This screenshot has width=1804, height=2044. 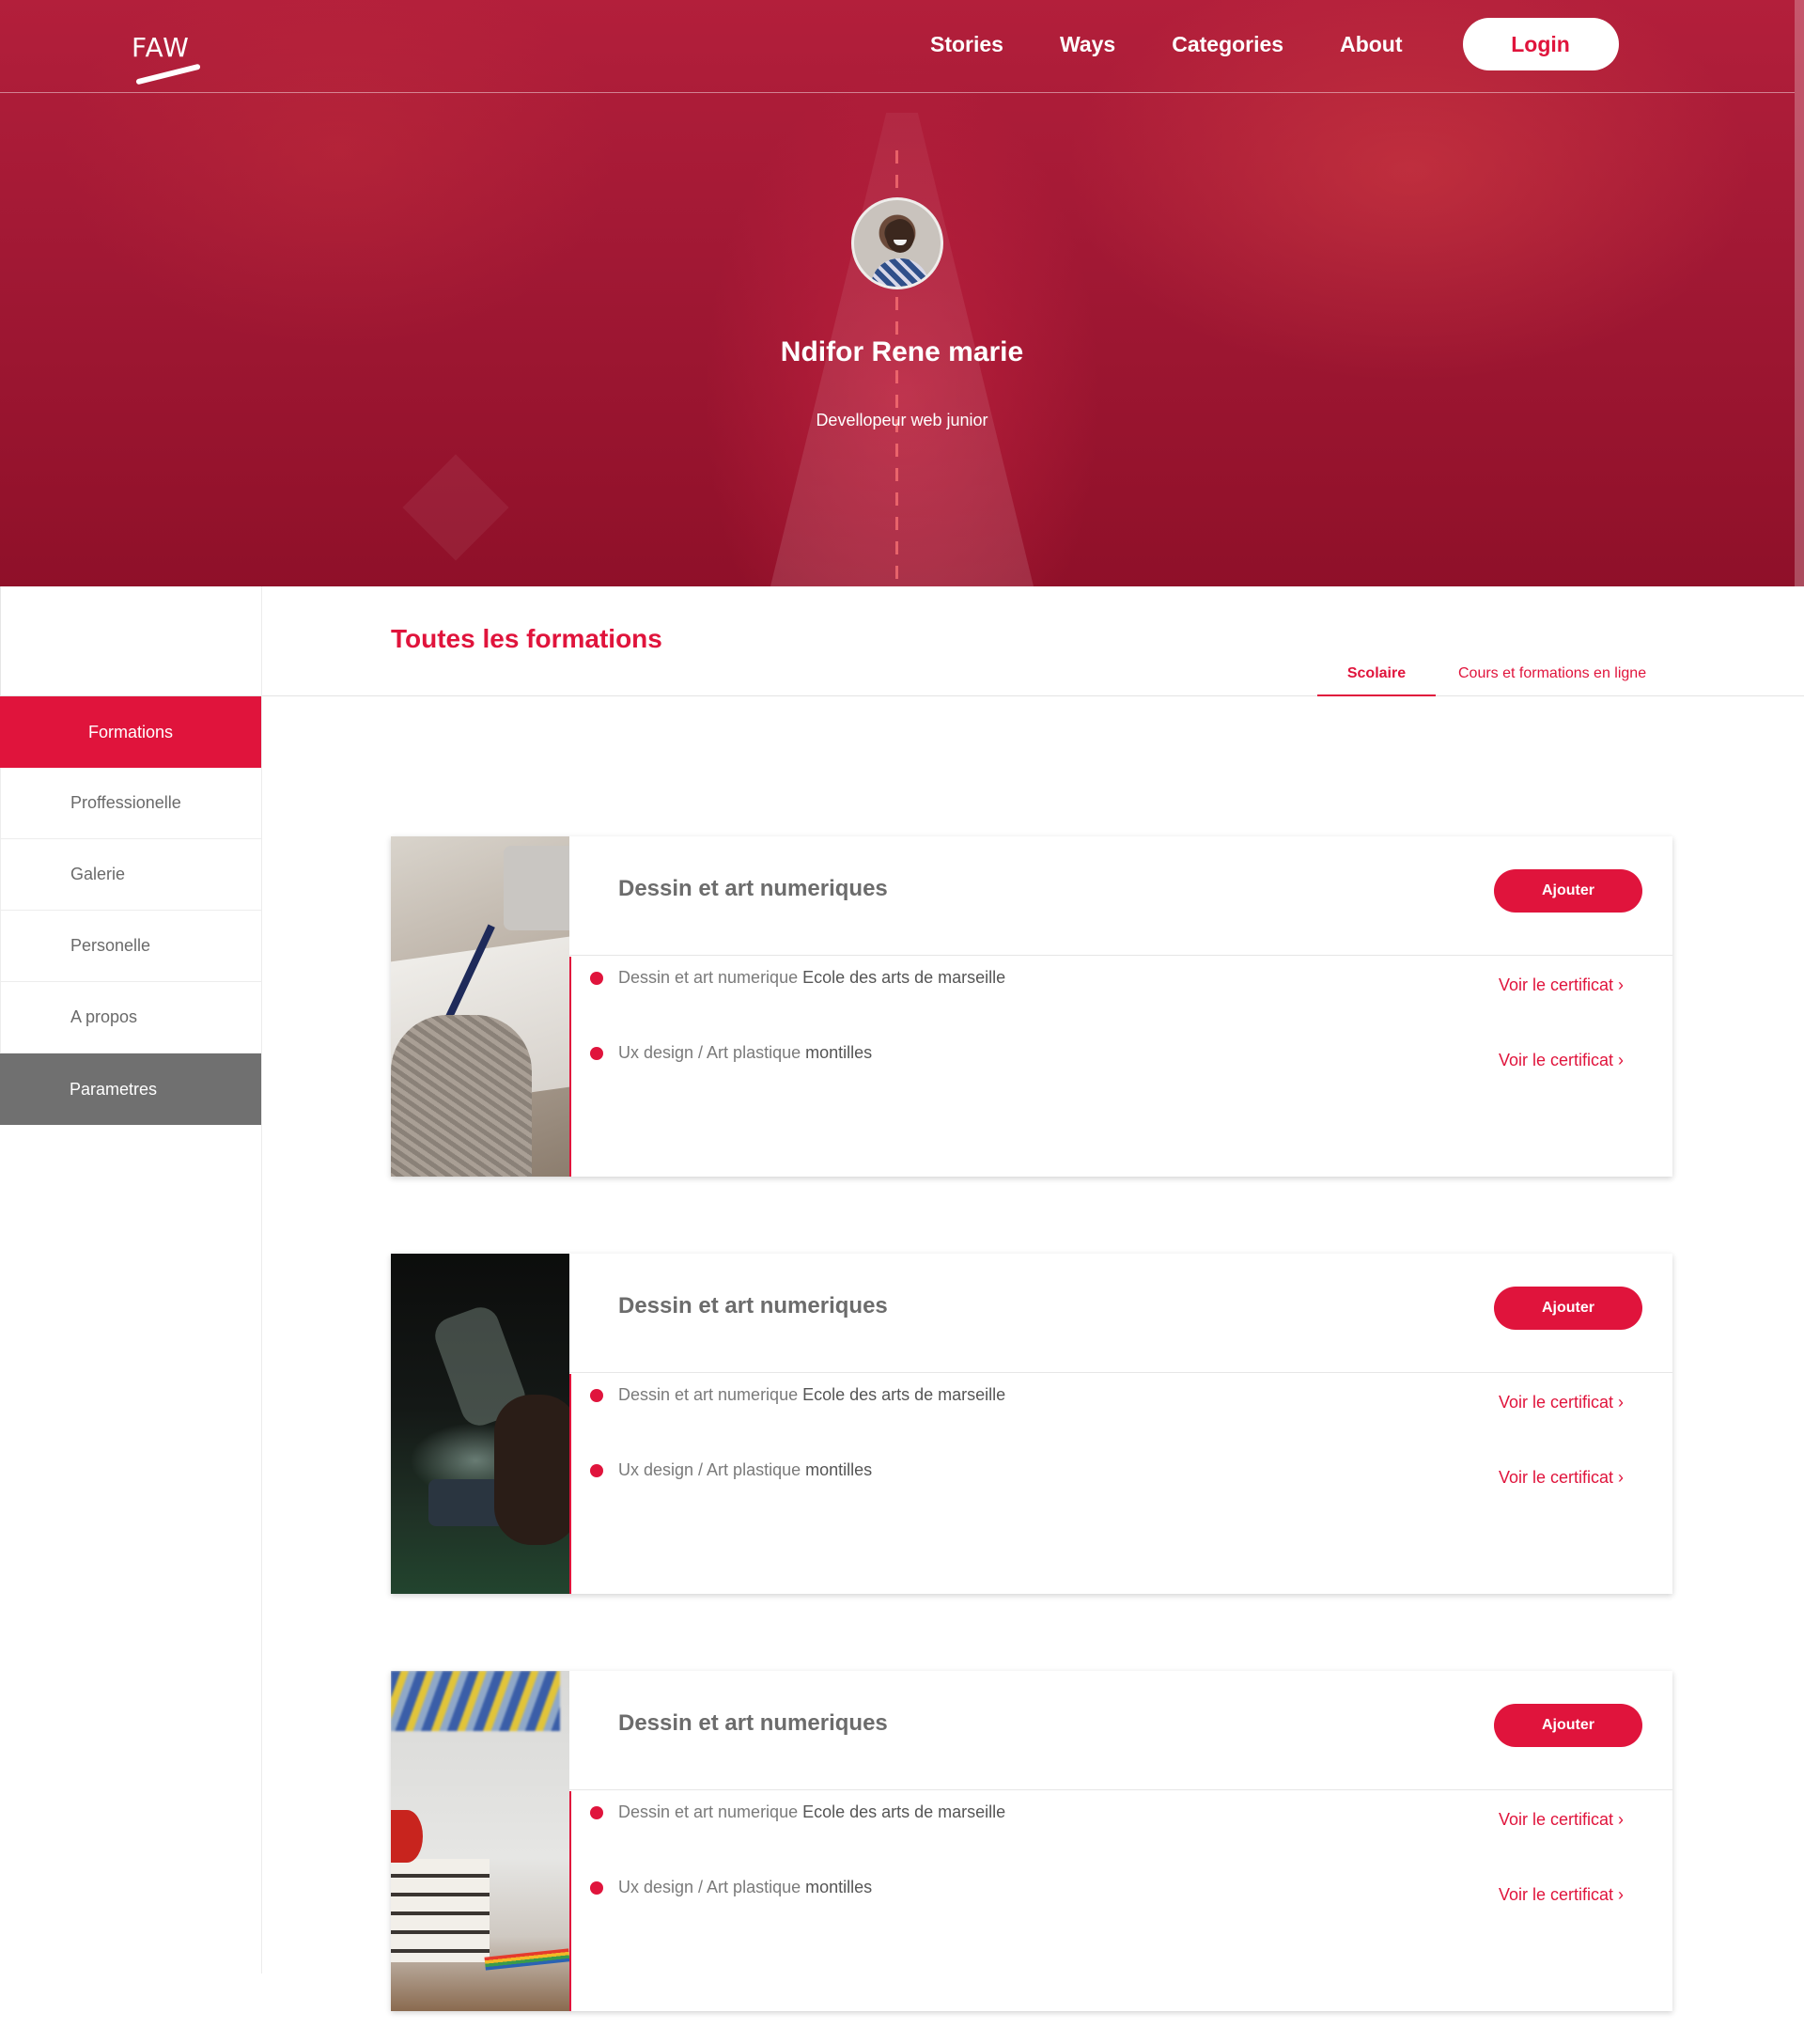 What do you see at coordinates (897, 92) in the screenshot?
I see `header-divider` at bounding box center [897, 92].